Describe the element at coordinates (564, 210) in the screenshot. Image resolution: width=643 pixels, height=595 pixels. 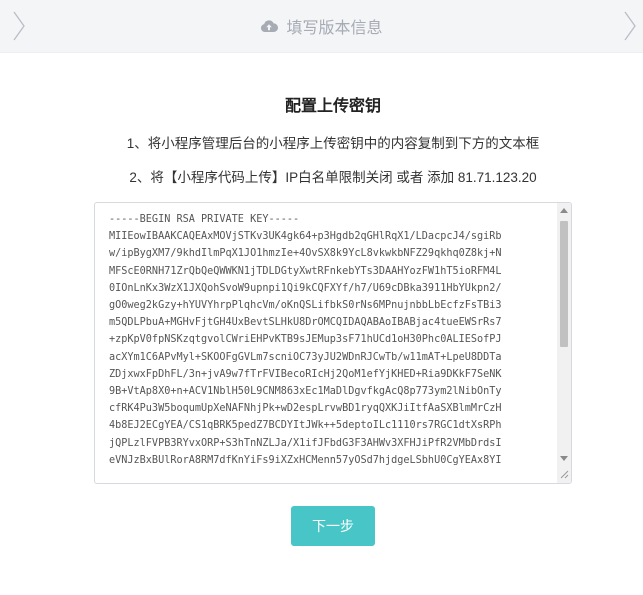
I see `scroll-up-arrow-icon` at that location.